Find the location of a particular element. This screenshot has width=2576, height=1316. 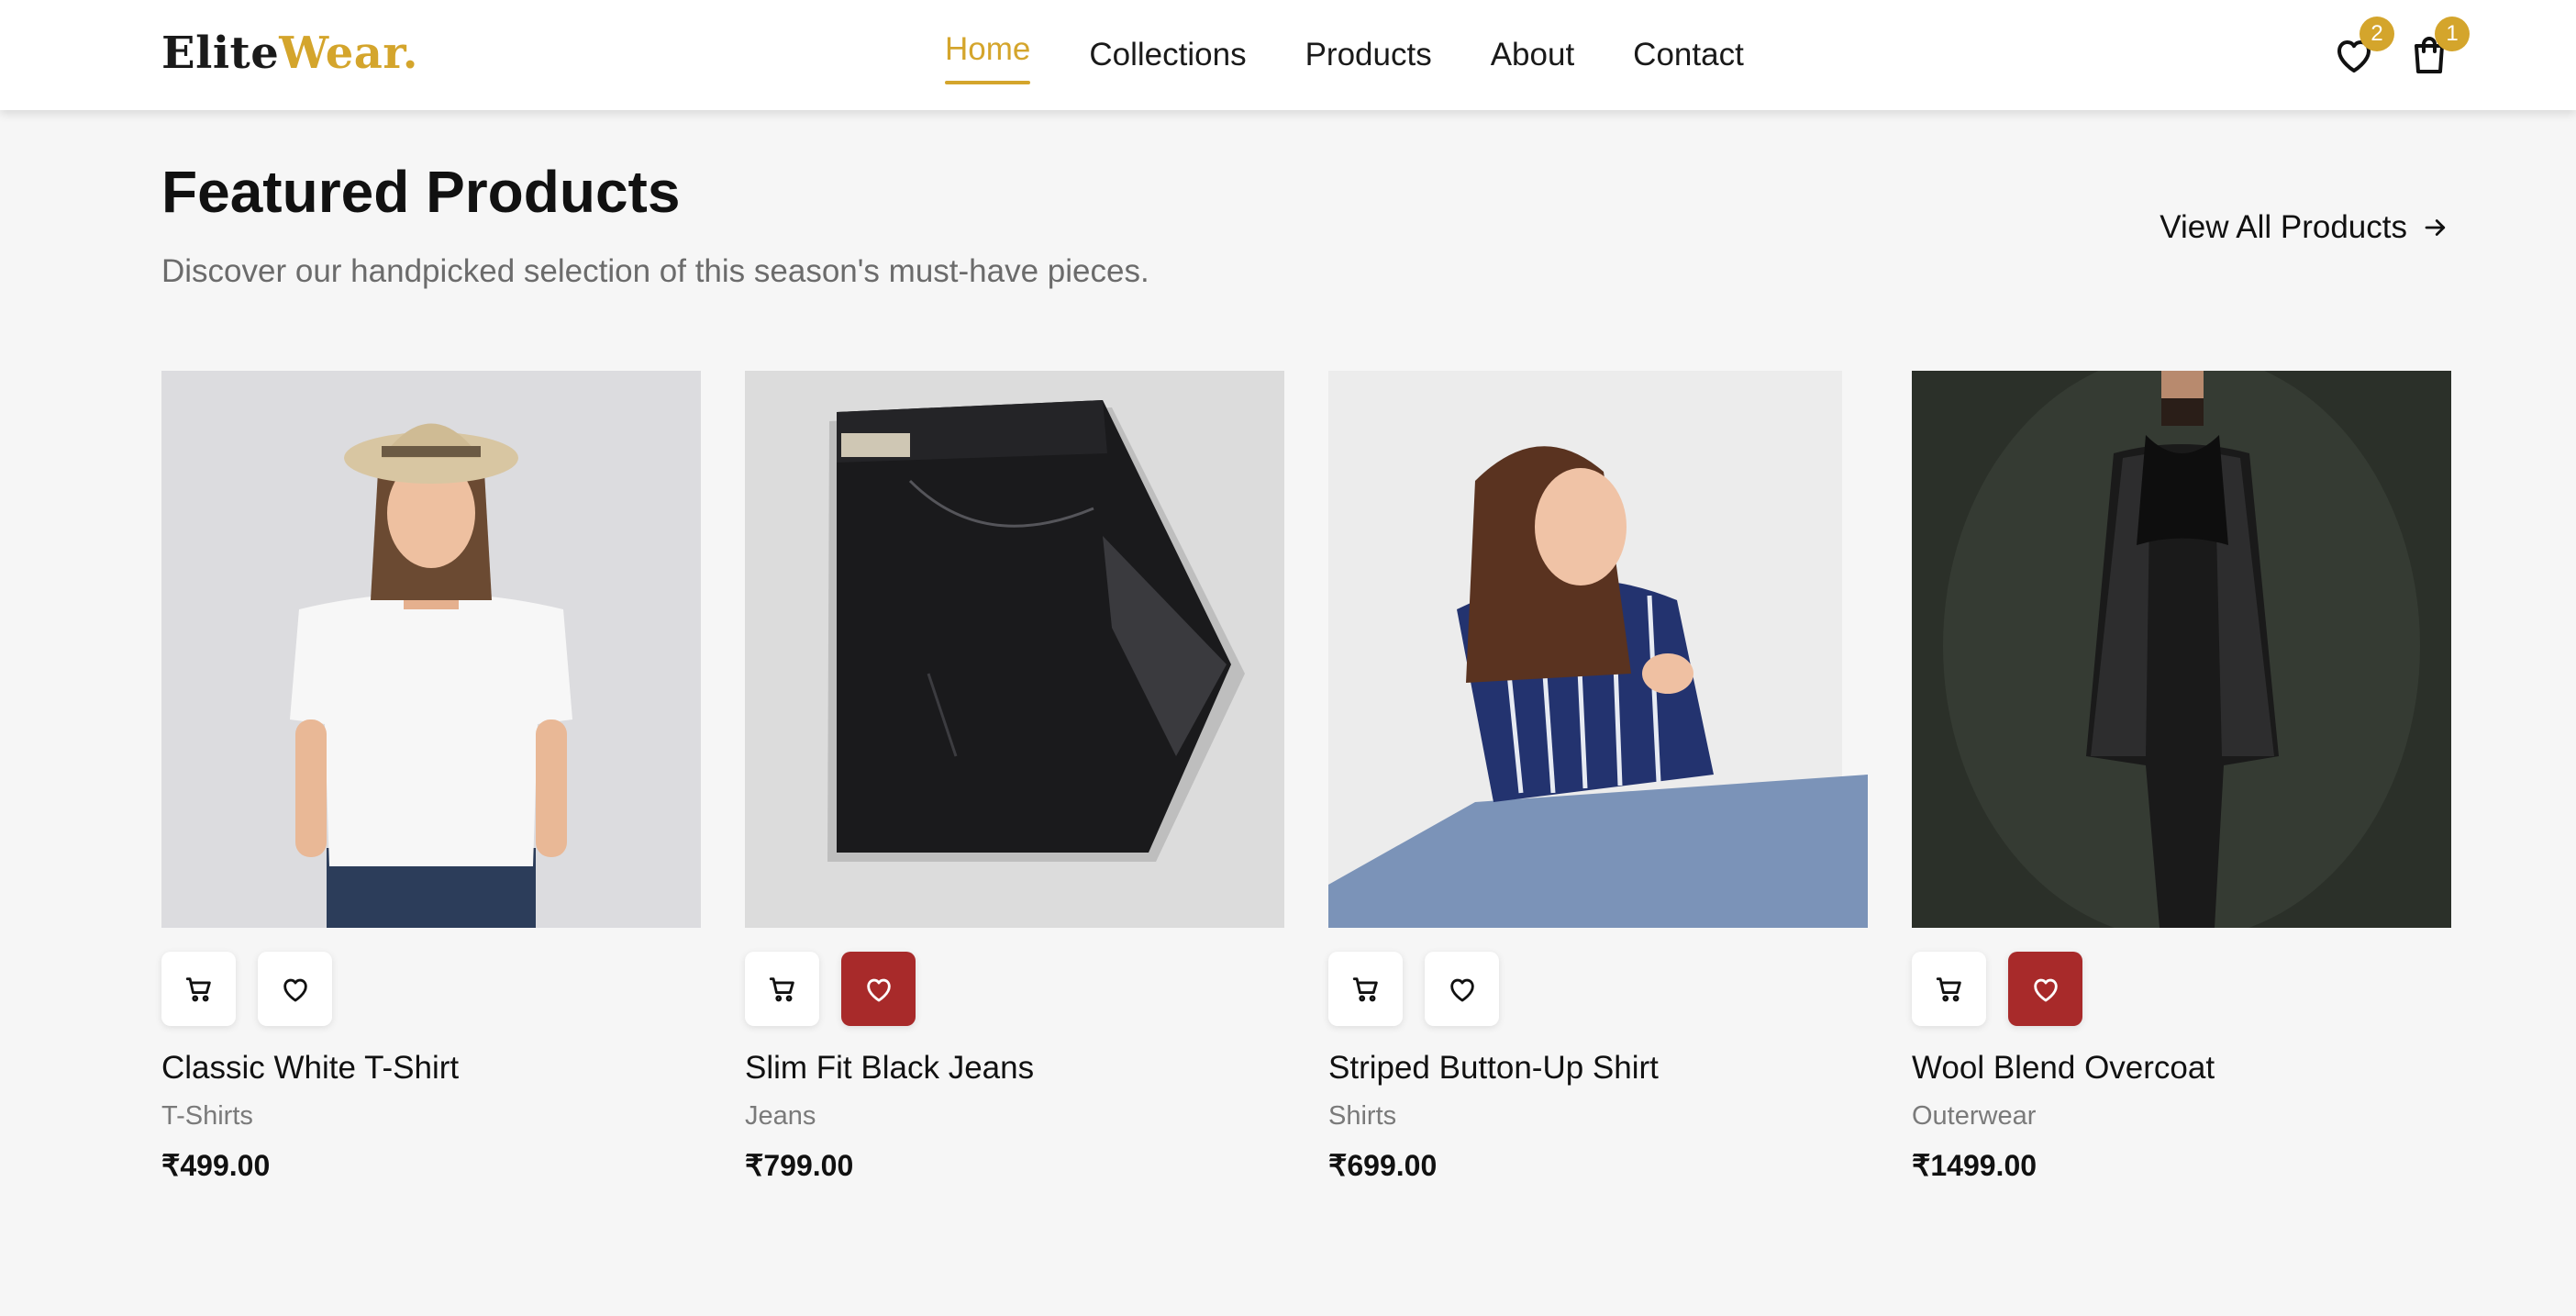

nav-about: About is located at coordinates (1532, 55).